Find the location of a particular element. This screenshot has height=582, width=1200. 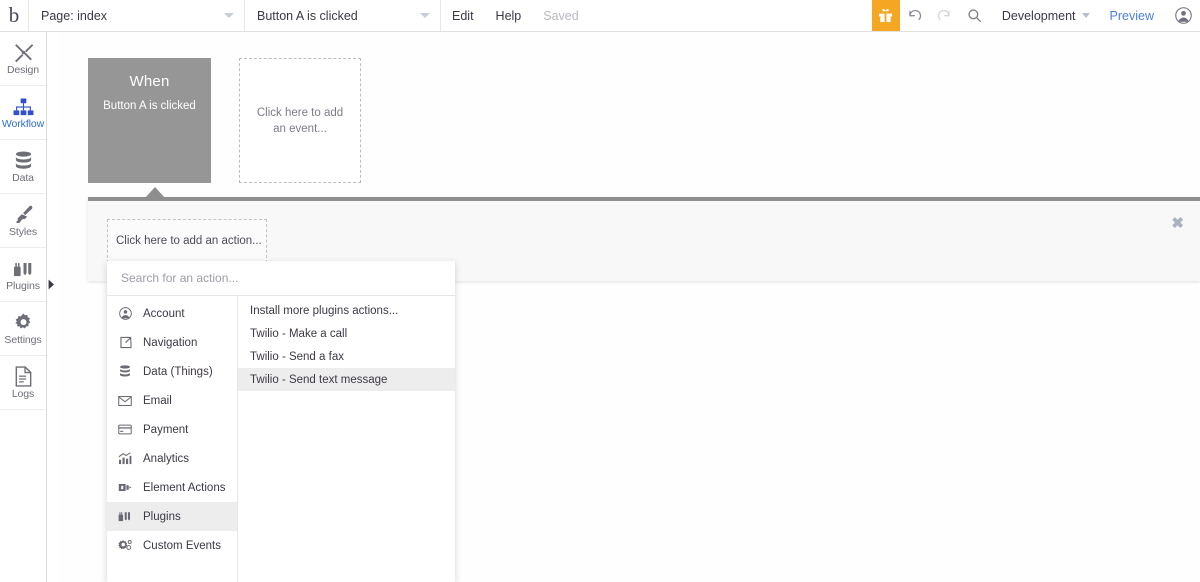

search-icon is located at coordinates (975, 15).